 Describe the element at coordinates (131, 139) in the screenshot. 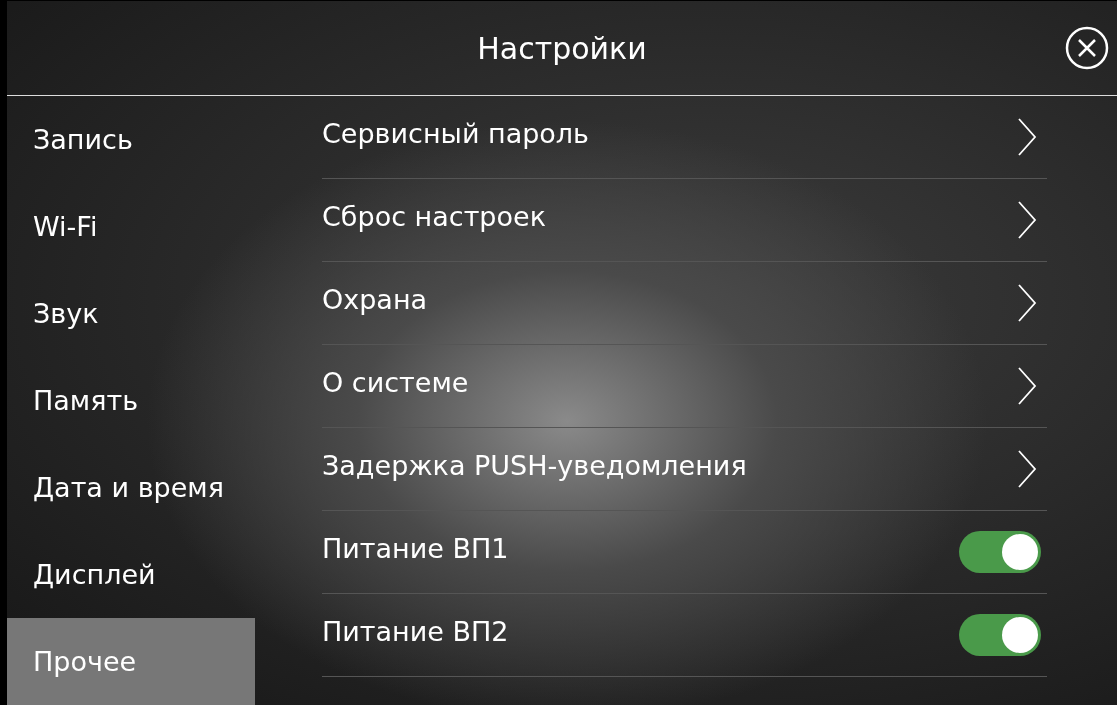

I see `sidebar-item: Запись` at that location.